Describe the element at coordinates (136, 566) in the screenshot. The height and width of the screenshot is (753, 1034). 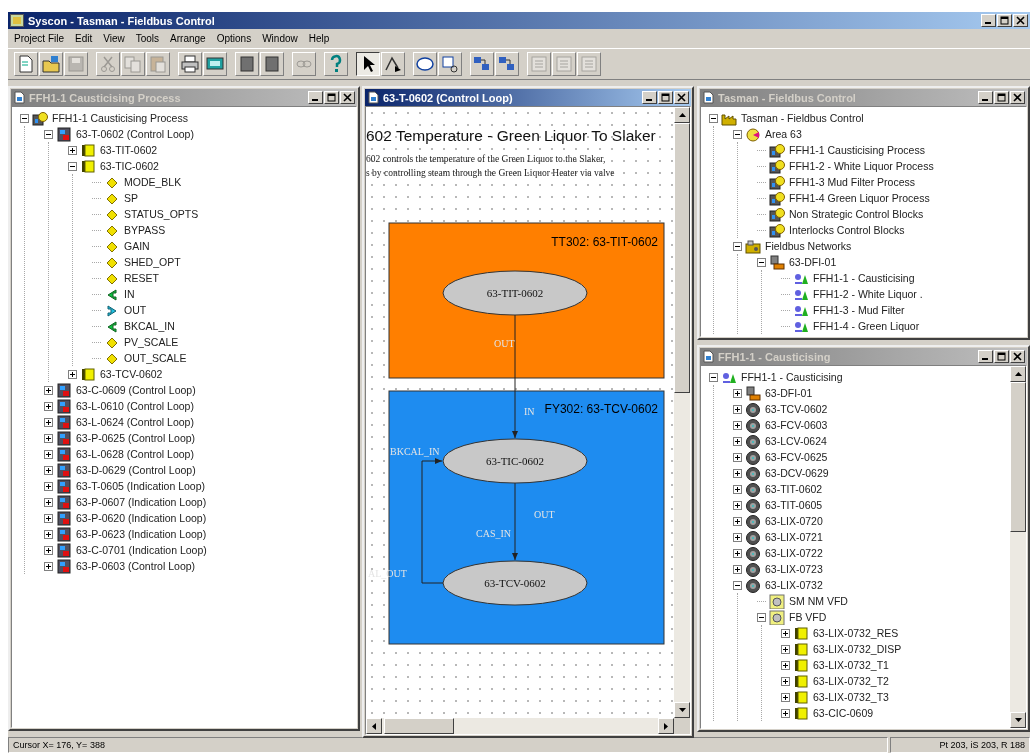
I see `tree-item: 63-P-0603 (Control Loop)` at that location.